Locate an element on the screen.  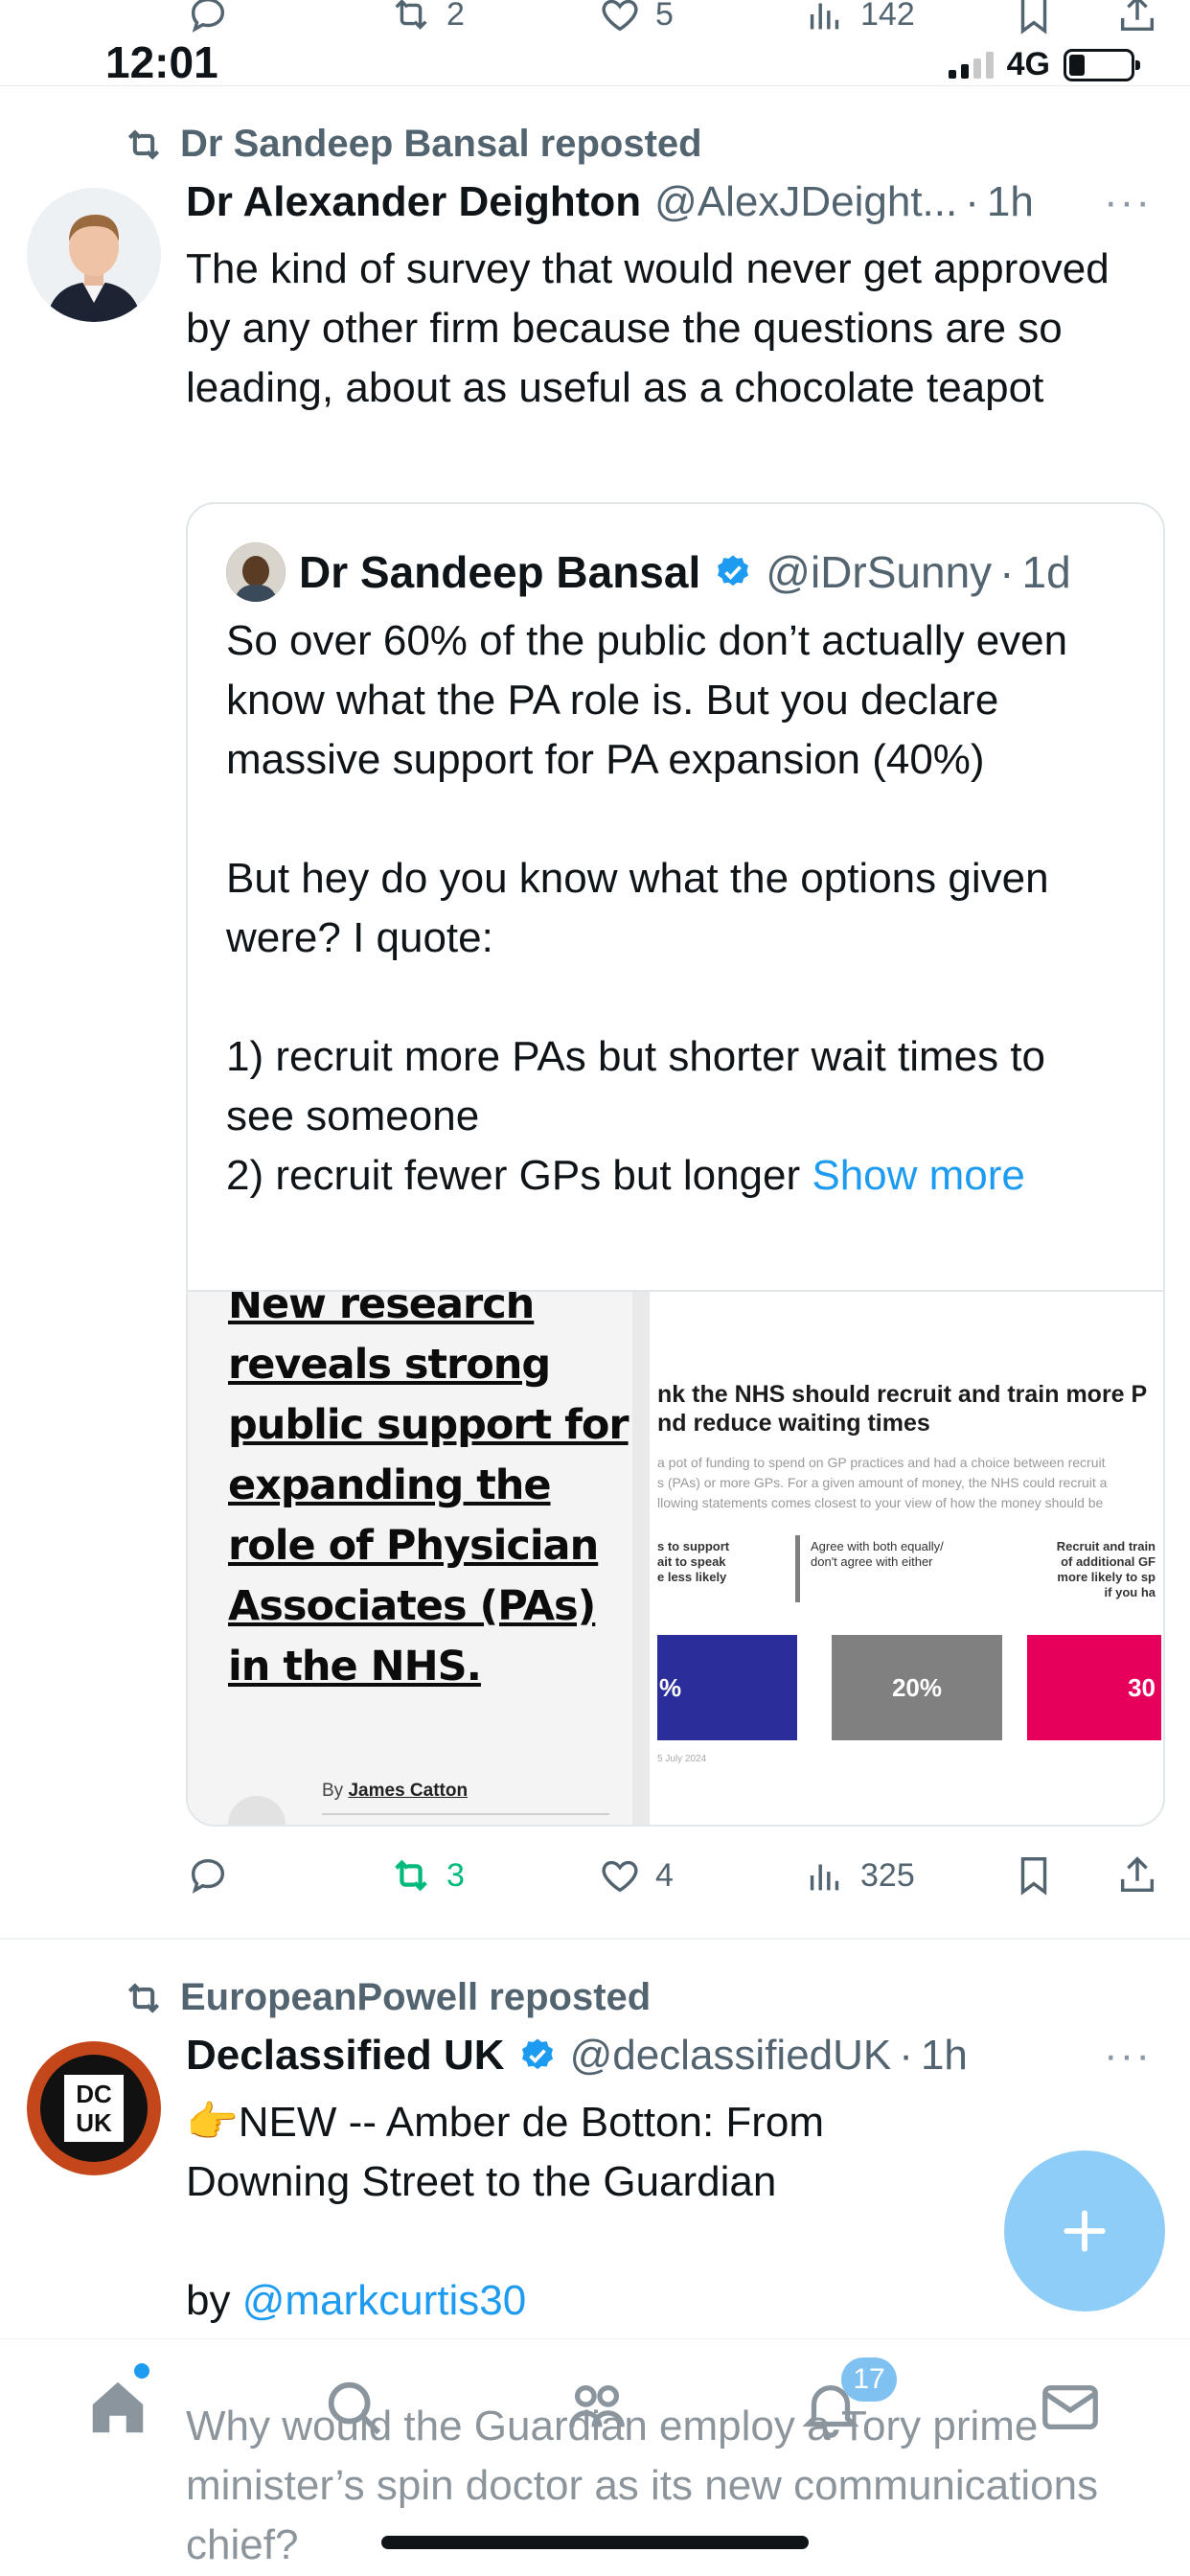
compose-button is located at coordinates (1084, 2231).